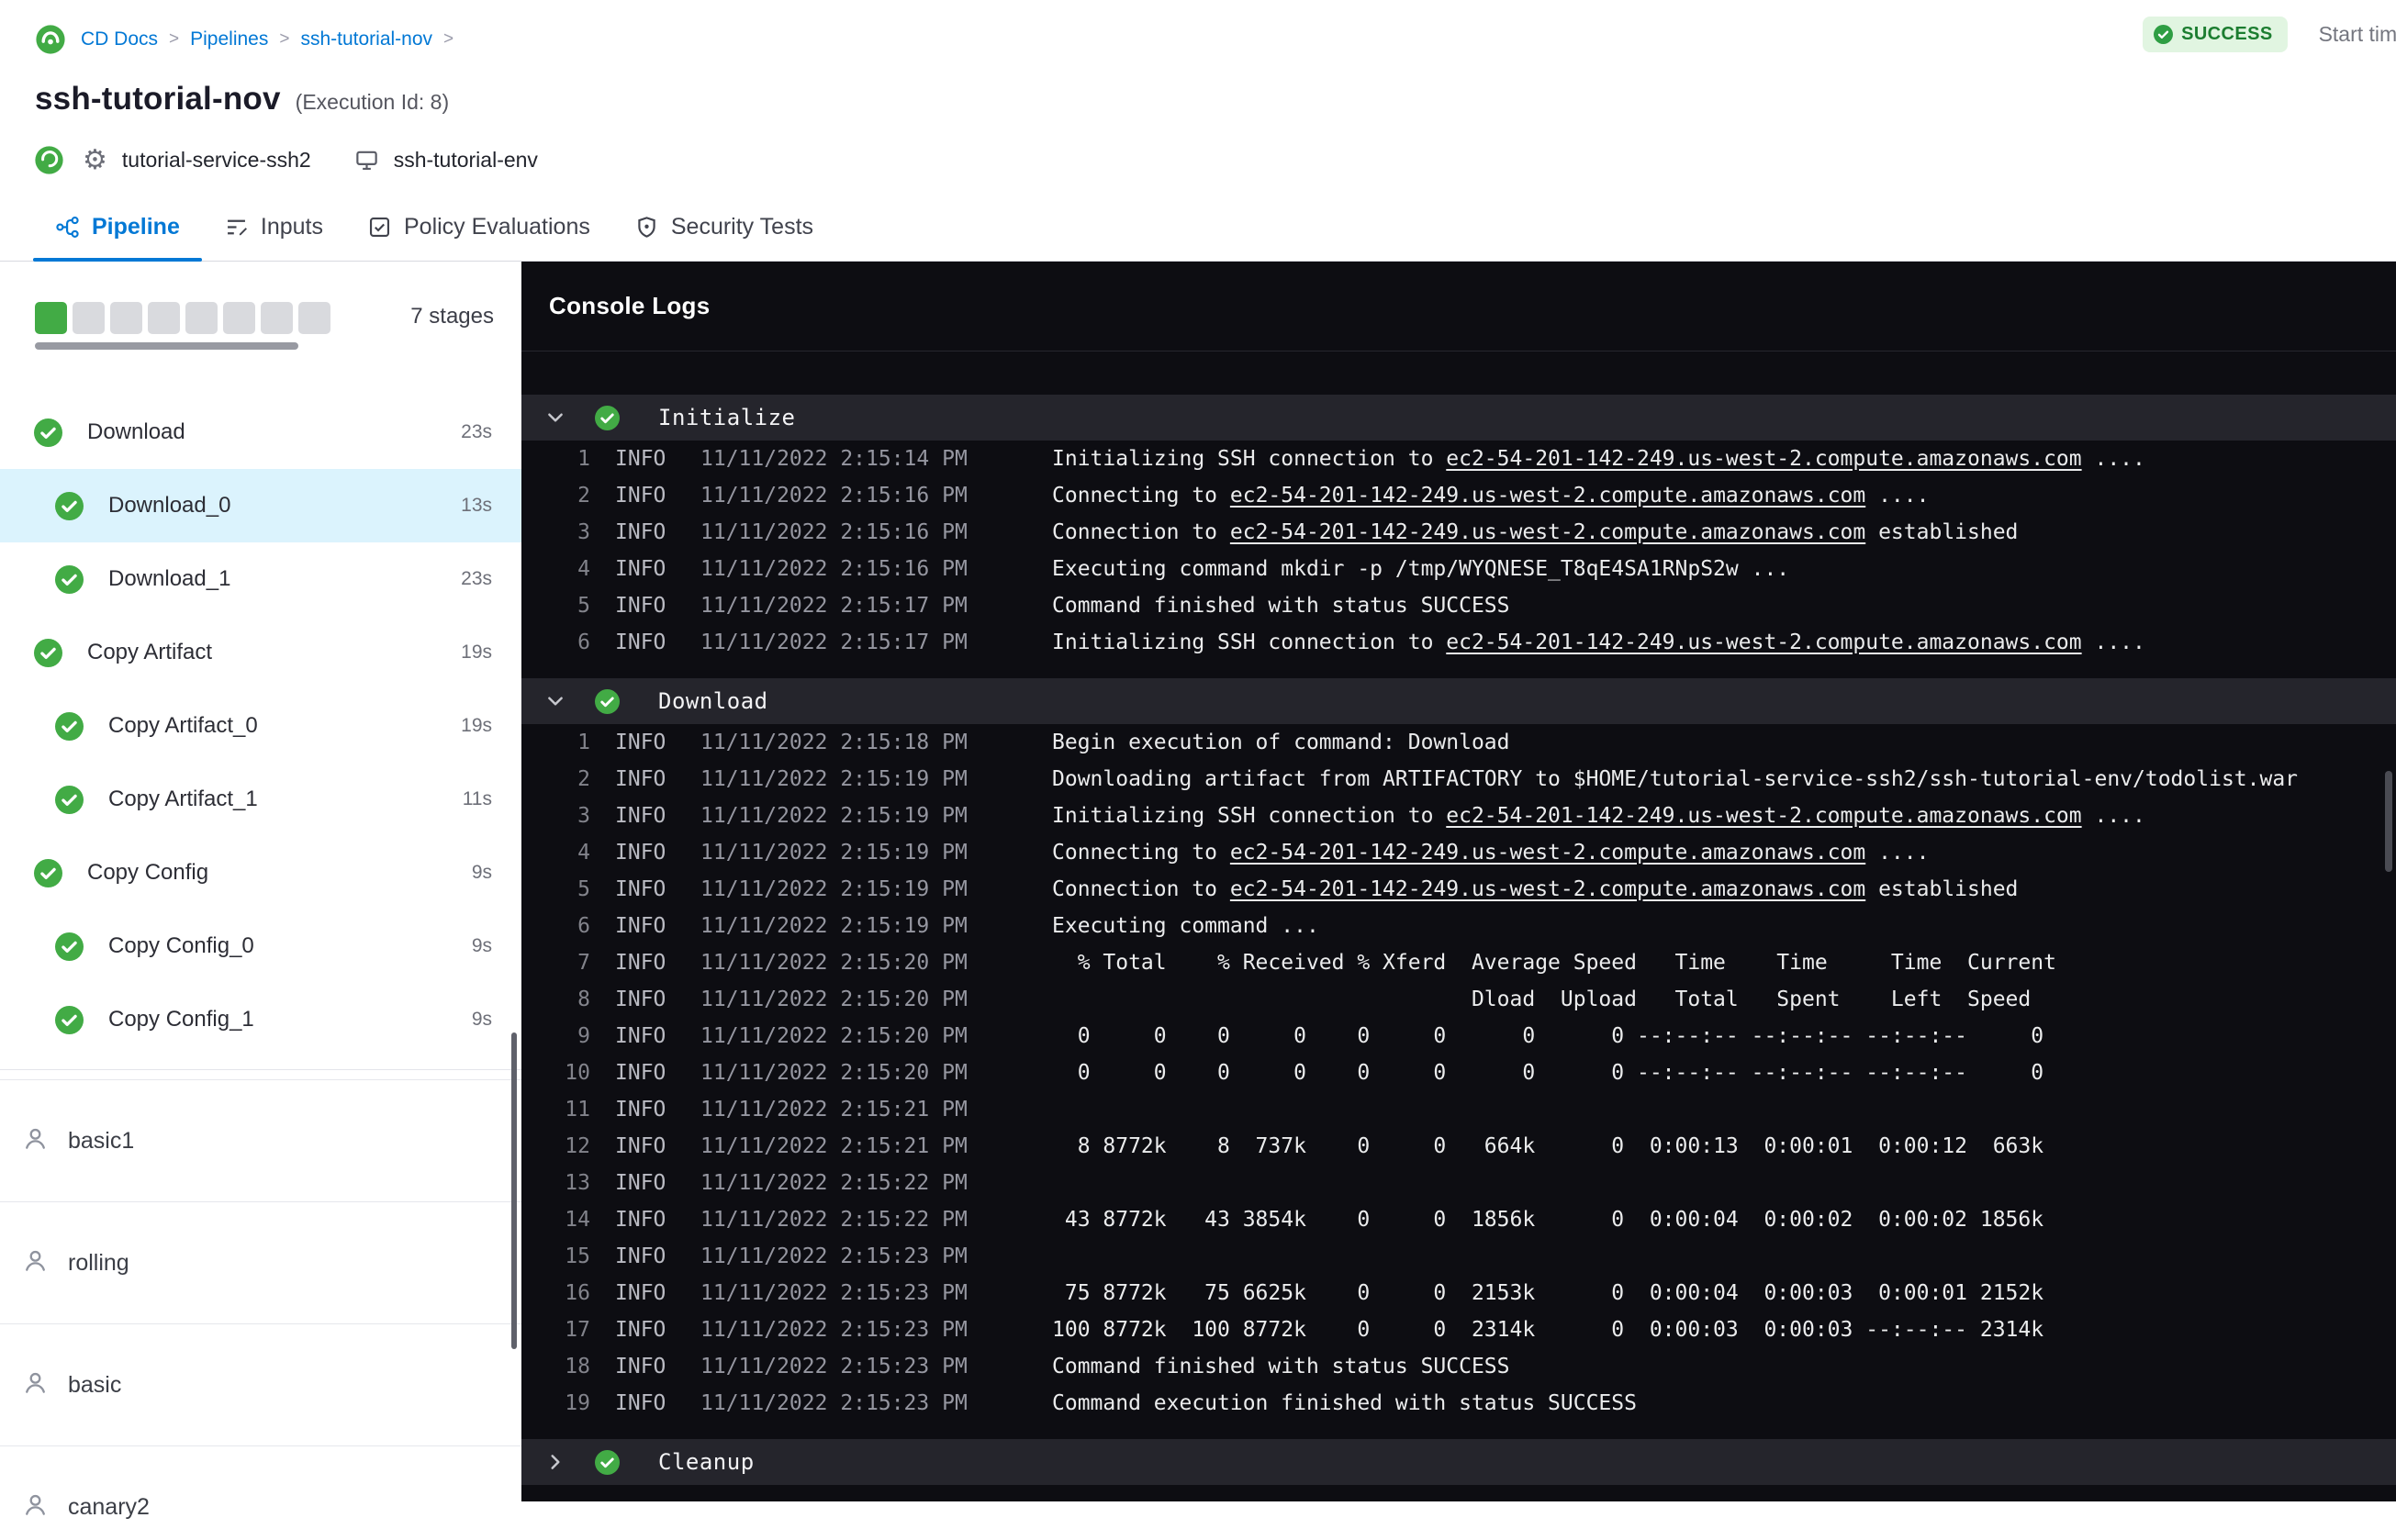 The image size is (2396, 1540). I want to click on stage-item-basic: basic, so click(260, 1384).